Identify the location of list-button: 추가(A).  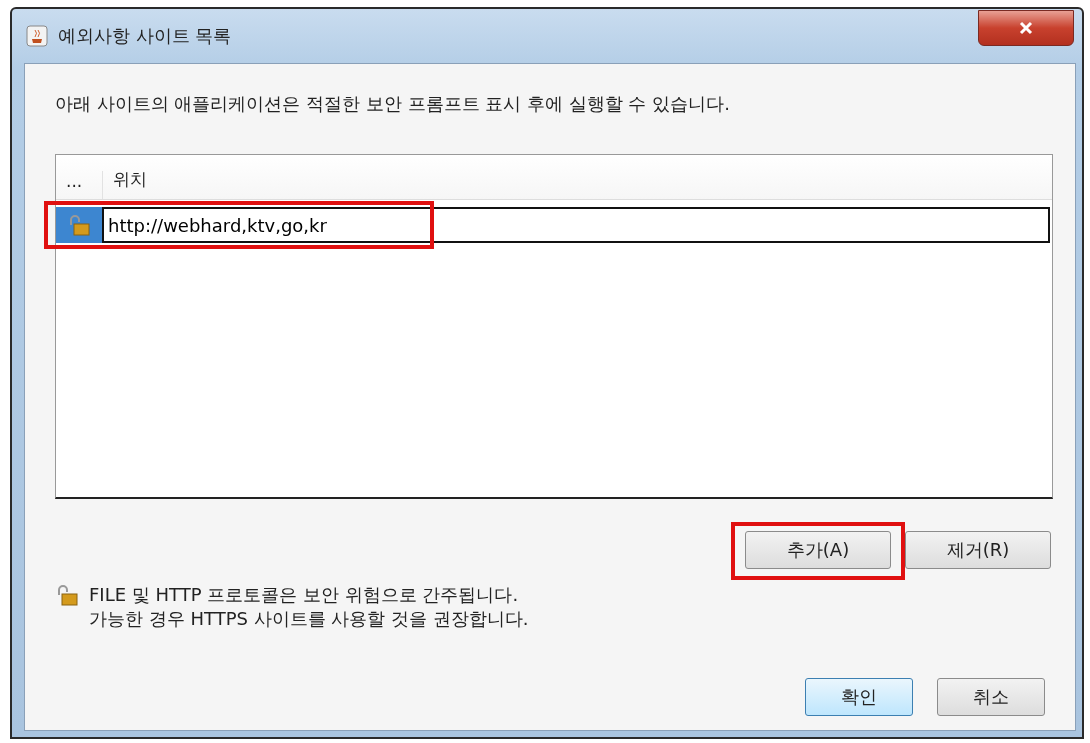
(818, 550).